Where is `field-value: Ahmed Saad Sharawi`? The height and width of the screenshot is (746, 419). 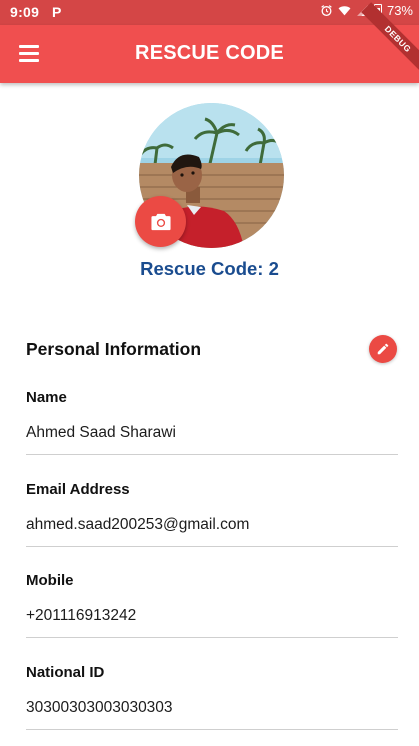 field-value: Ahmed Saad Sharawi is located at coordinates (101, 432).